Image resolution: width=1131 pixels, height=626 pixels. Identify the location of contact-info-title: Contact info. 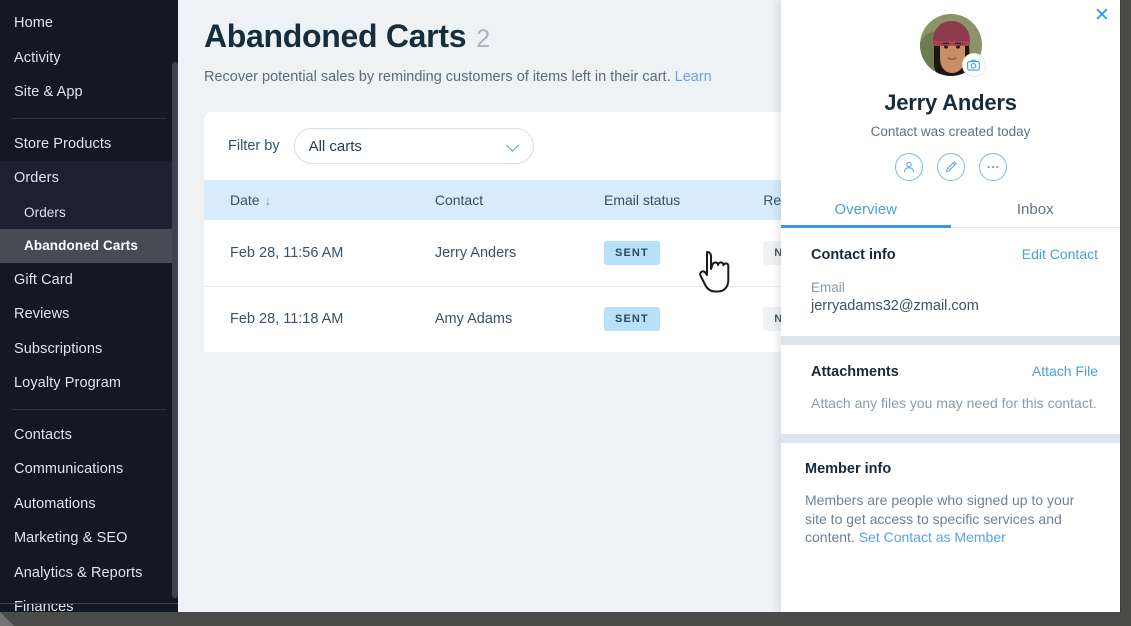
(853, 255).